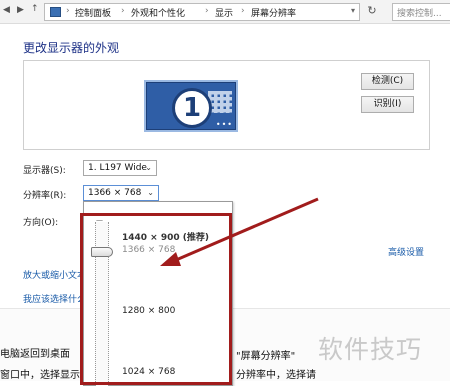  What do you see at coordinates (239, 231) in the screenshot?
I see `annotation-arrow-icon` at bounding box center [239, 231].